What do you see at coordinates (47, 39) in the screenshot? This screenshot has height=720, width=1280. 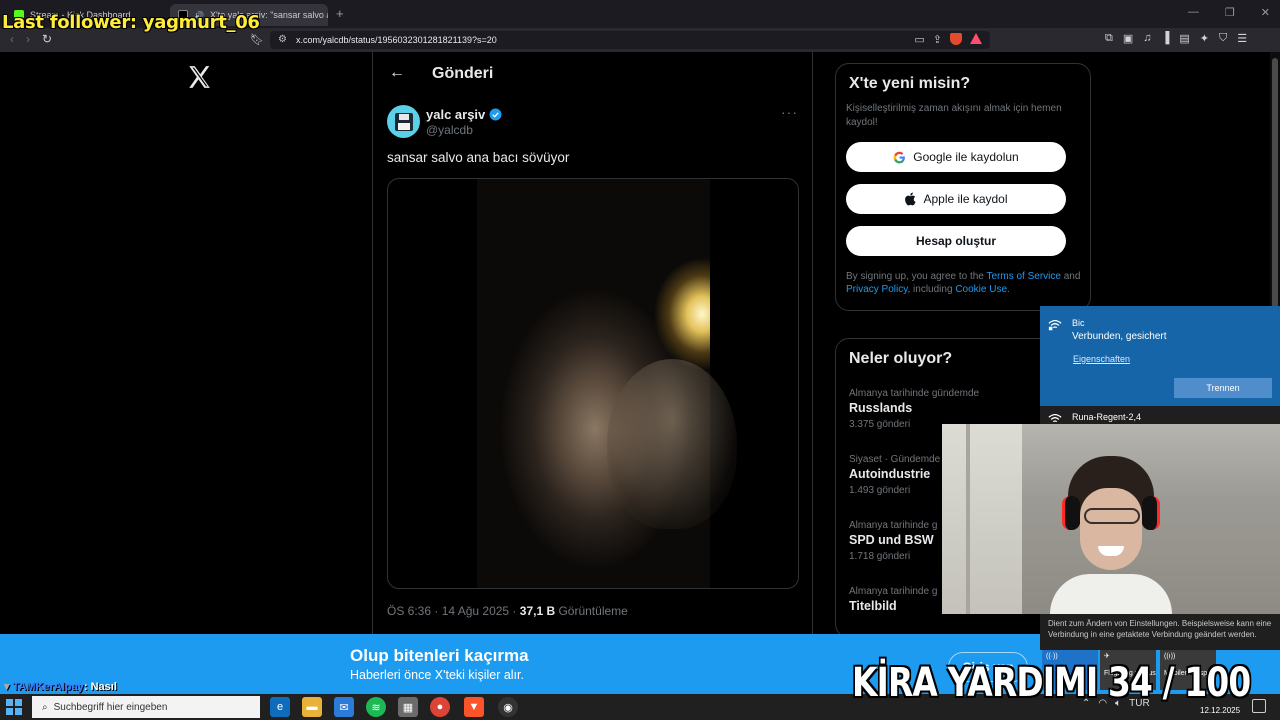 I see `reload-icon: ↻` at bounding box center [47, 39].